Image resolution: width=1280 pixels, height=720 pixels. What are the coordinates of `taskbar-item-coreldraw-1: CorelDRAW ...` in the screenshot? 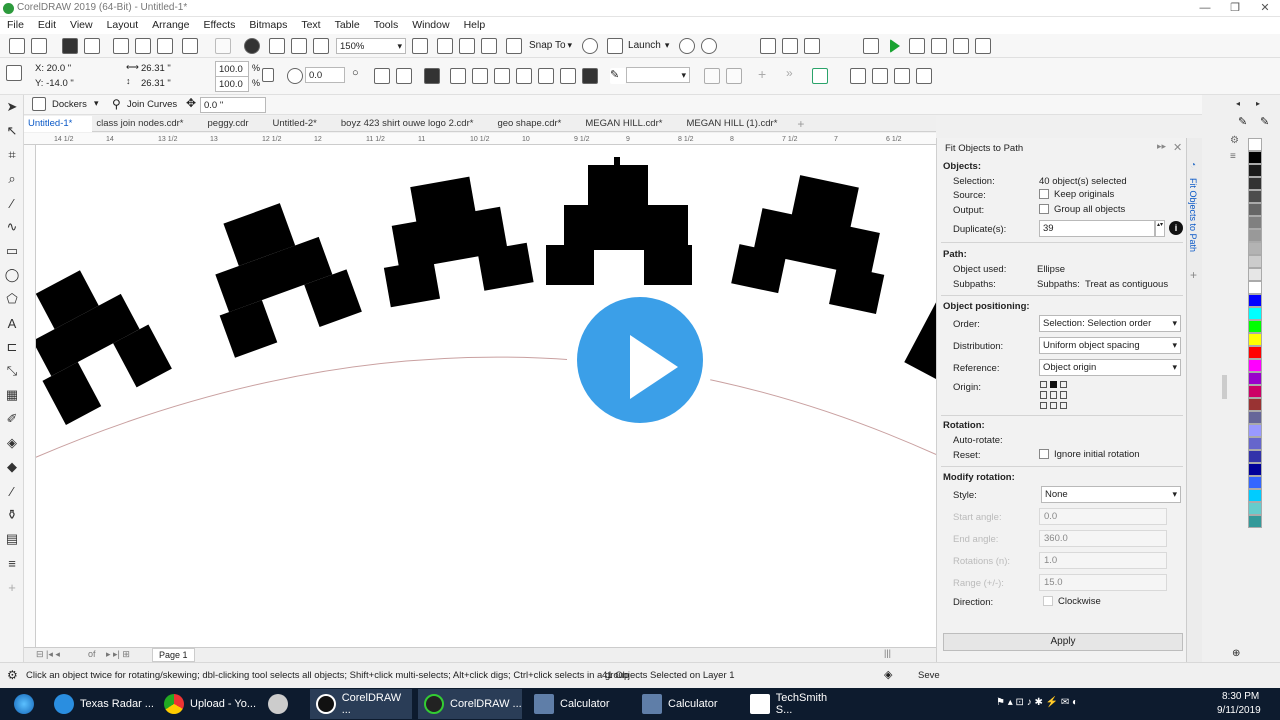 It's located at (361, 704).